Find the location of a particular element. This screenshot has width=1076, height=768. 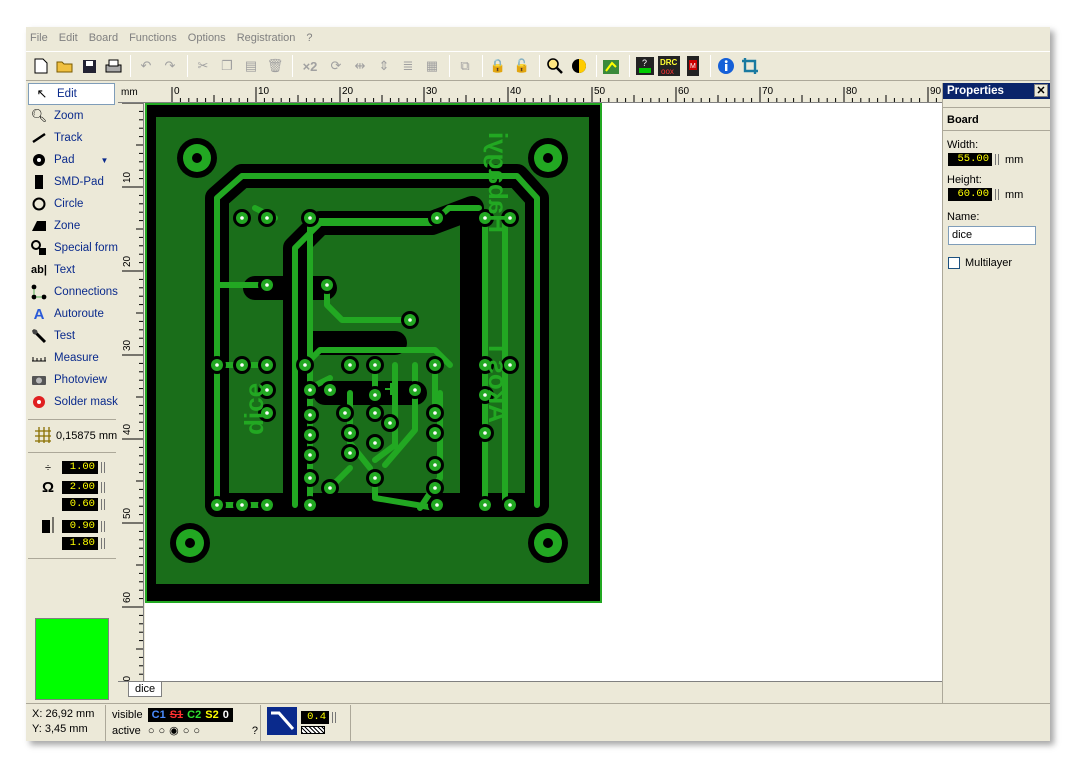

board-width-field: 55.00 is located at coordinates (970, 159).